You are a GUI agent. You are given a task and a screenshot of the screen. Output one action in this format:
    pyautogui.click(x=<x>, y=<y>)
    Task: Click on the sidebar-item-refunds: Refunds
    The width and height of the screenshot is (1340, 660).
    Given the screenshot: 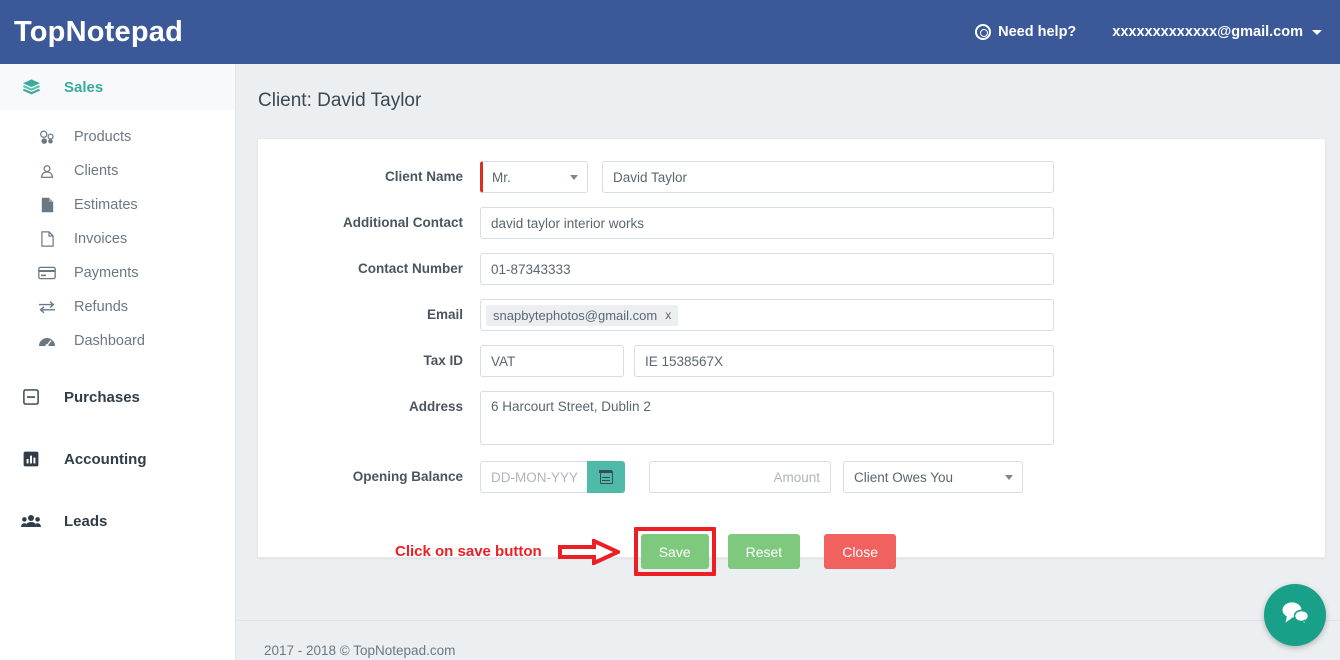 What is the action you would take?
    pyautogui.click(x=117, y=307)
    